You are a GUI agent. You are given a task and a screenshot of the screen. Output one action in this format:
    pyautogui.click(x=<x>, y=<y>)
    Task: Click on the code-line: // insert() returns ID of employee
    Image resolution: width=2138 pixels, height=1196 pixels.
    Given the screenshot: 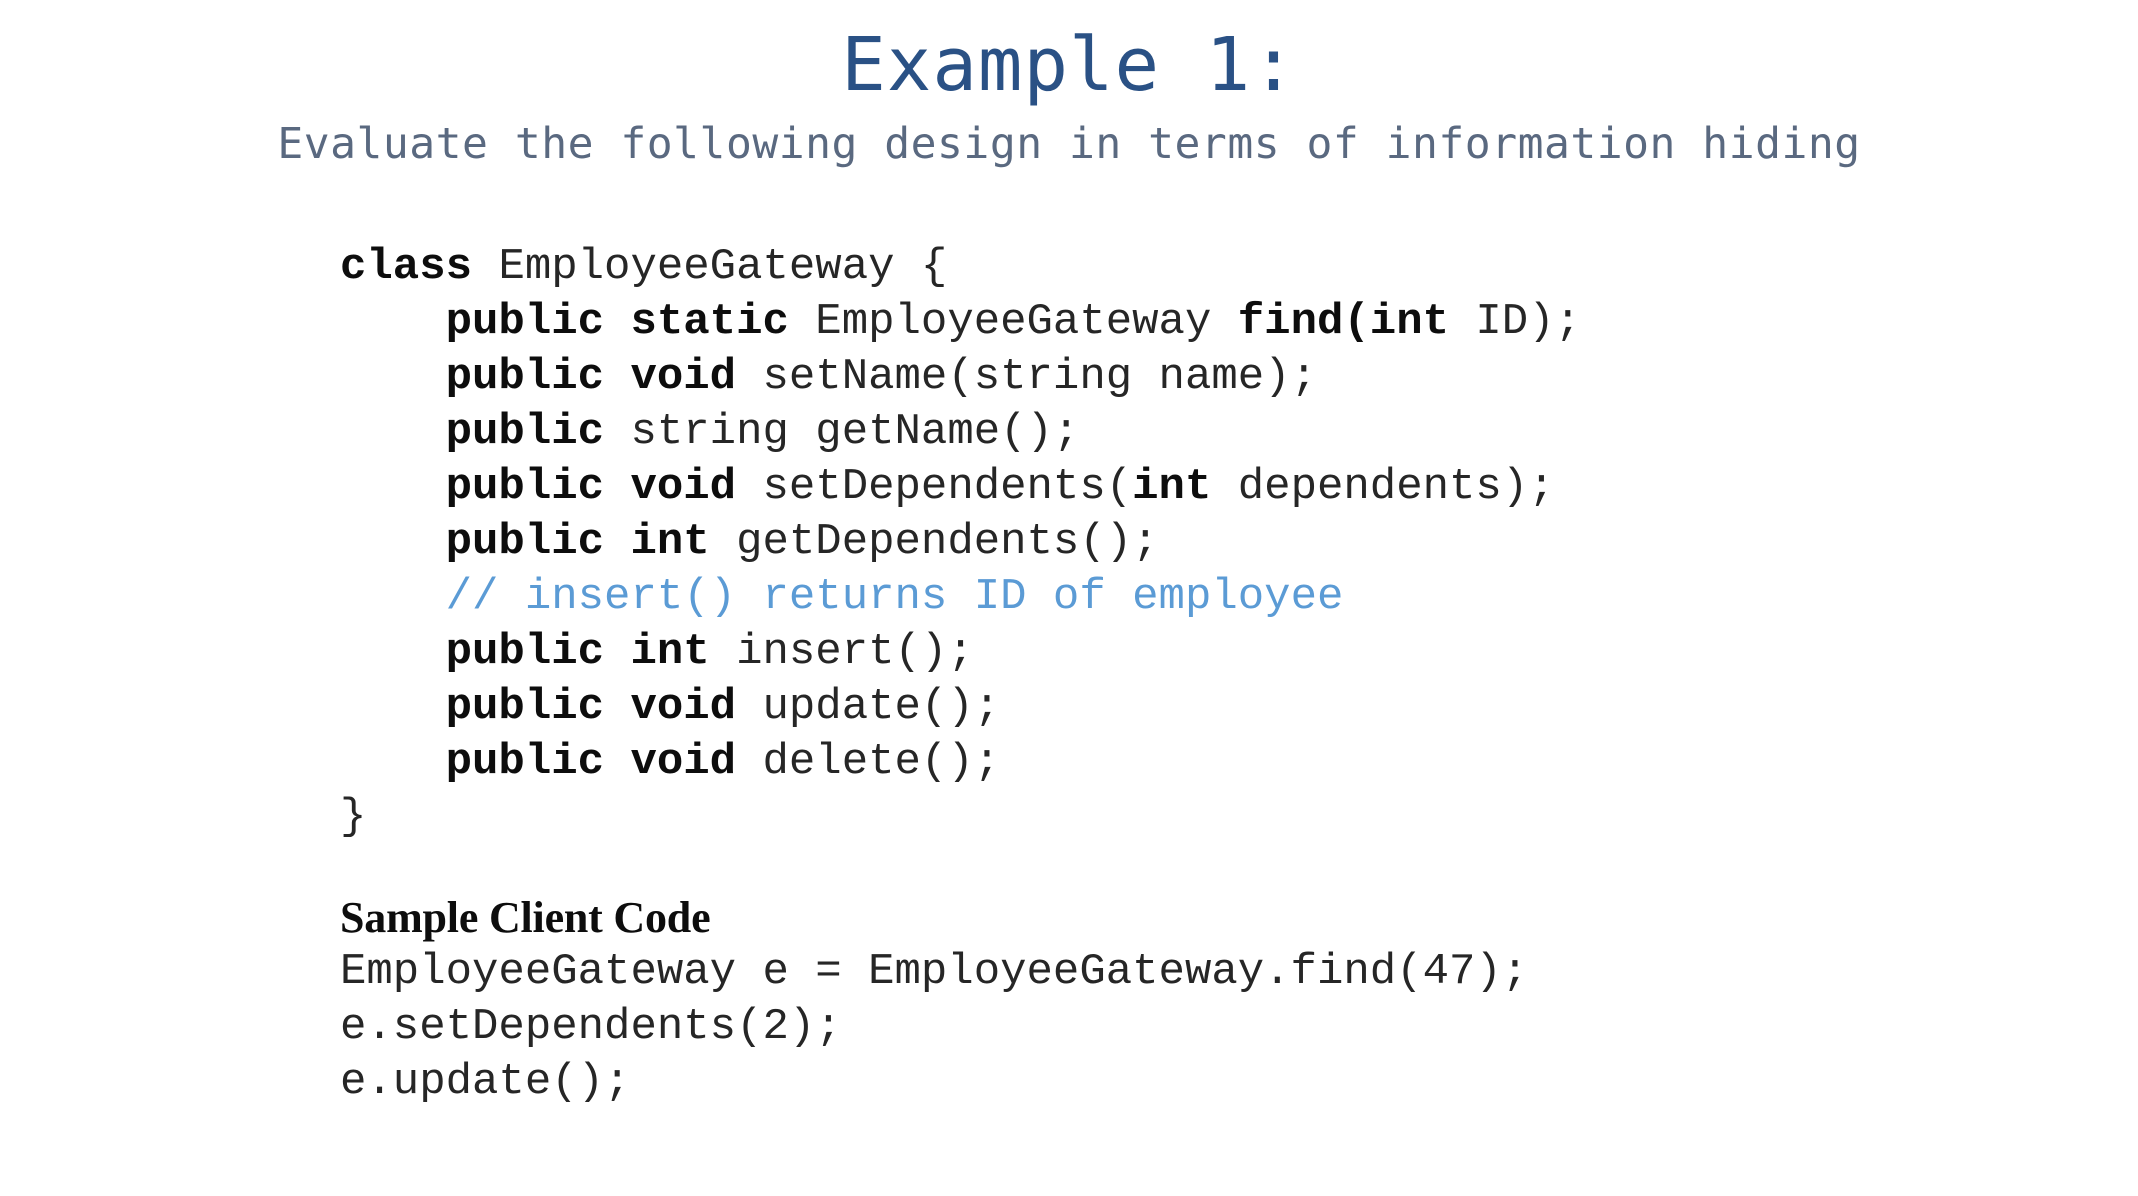 What is the action you would take?
    pyautogui.click(x=960, y=597)
    